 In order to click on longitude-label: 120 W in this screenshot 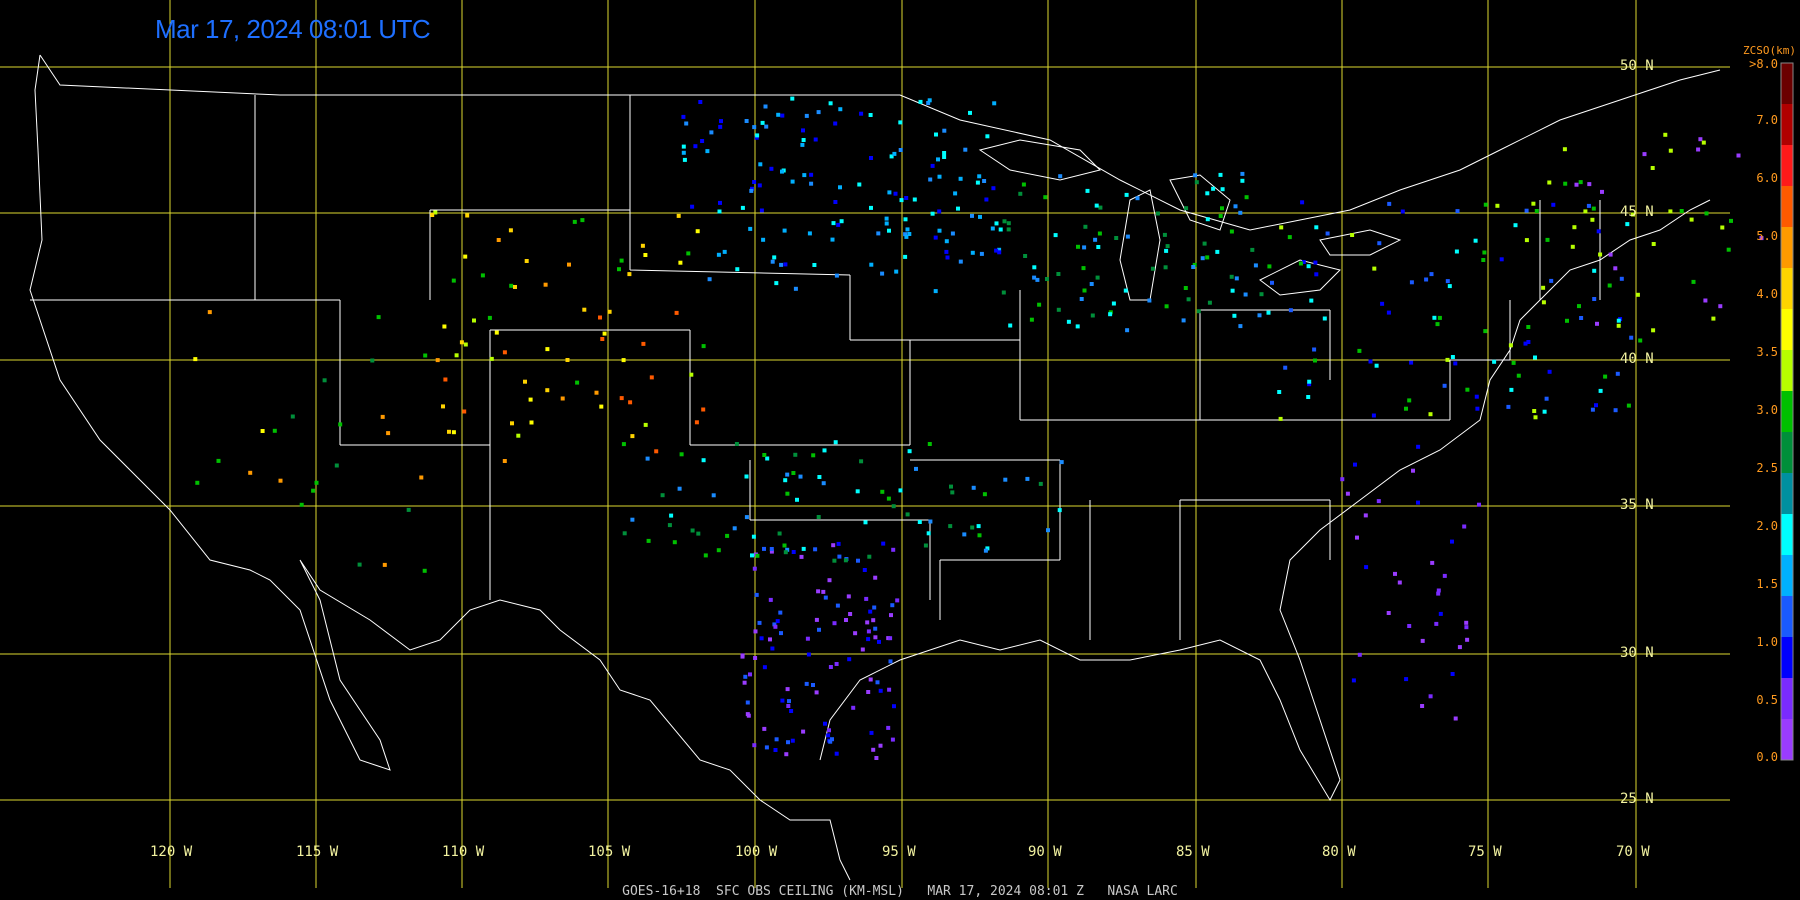, I will do `click(171, 852)`.